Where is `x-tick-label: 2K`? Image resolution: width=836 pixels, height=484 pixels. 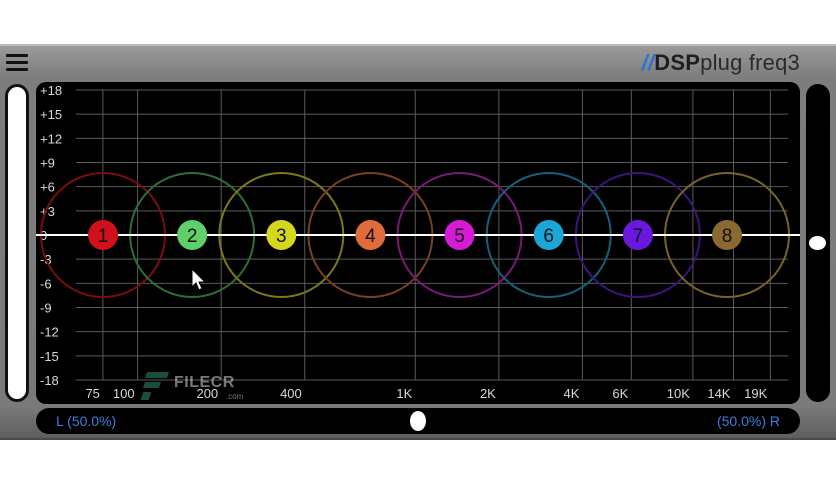 x-tick-label: 2K is located at coordinates (488, 393).